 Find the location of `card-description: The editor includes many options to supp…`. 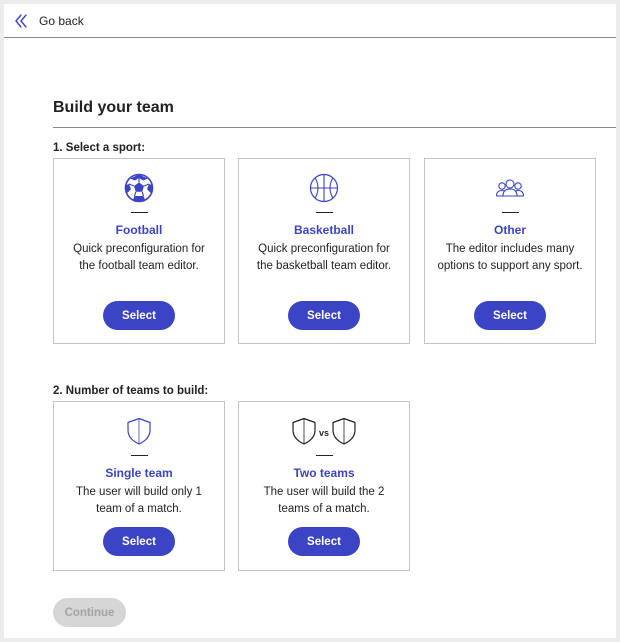

card-description: The editor includes many options to supp… is located at coordinates (510, 257).